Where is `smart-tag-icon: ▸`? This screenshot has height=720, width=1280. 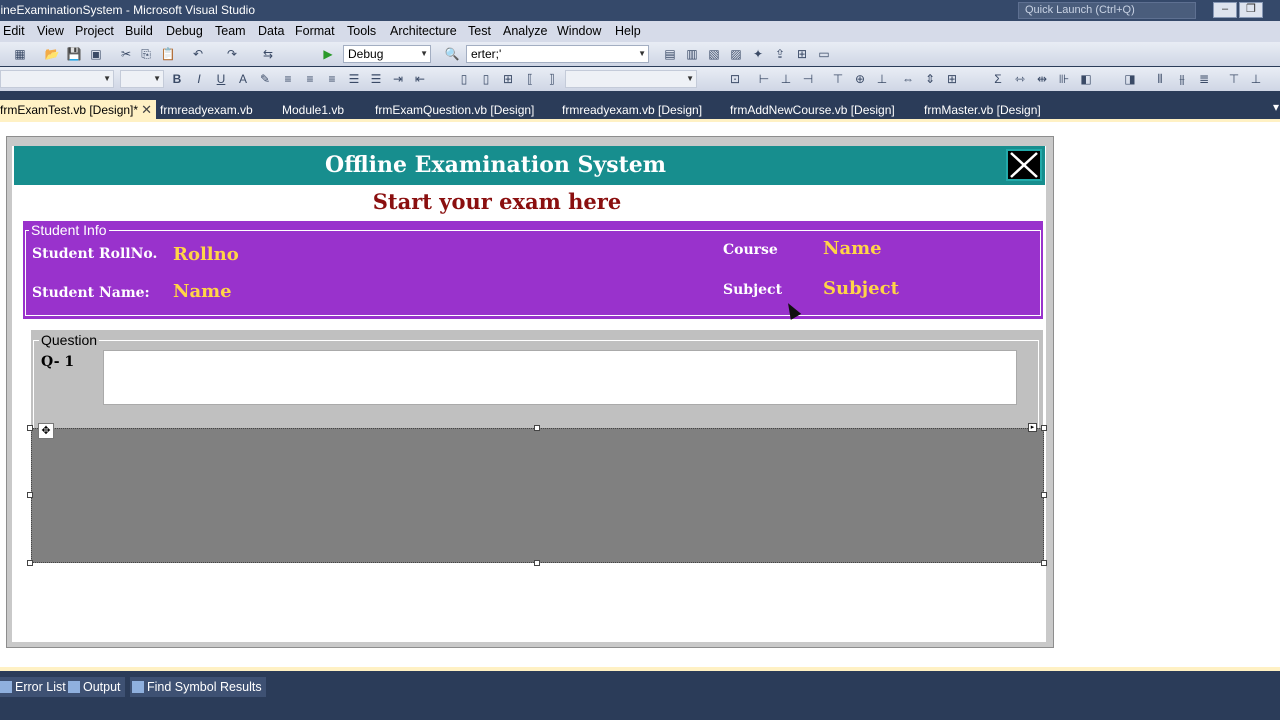
smart-tag-icon: ▸ is located at coordinates (1032, 427).